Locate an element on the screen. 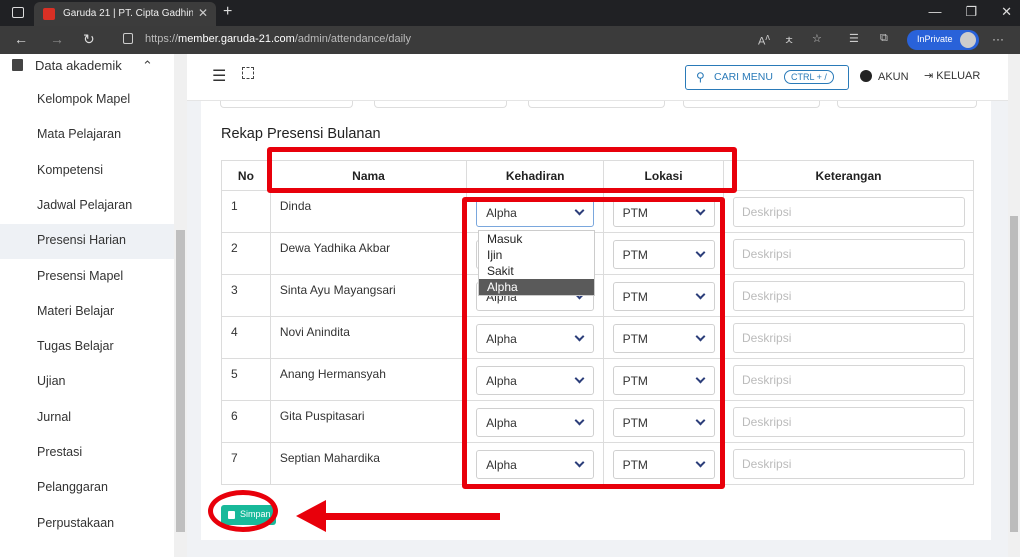  sidebar-item: Jurnal is located at coordinates (87, 418).